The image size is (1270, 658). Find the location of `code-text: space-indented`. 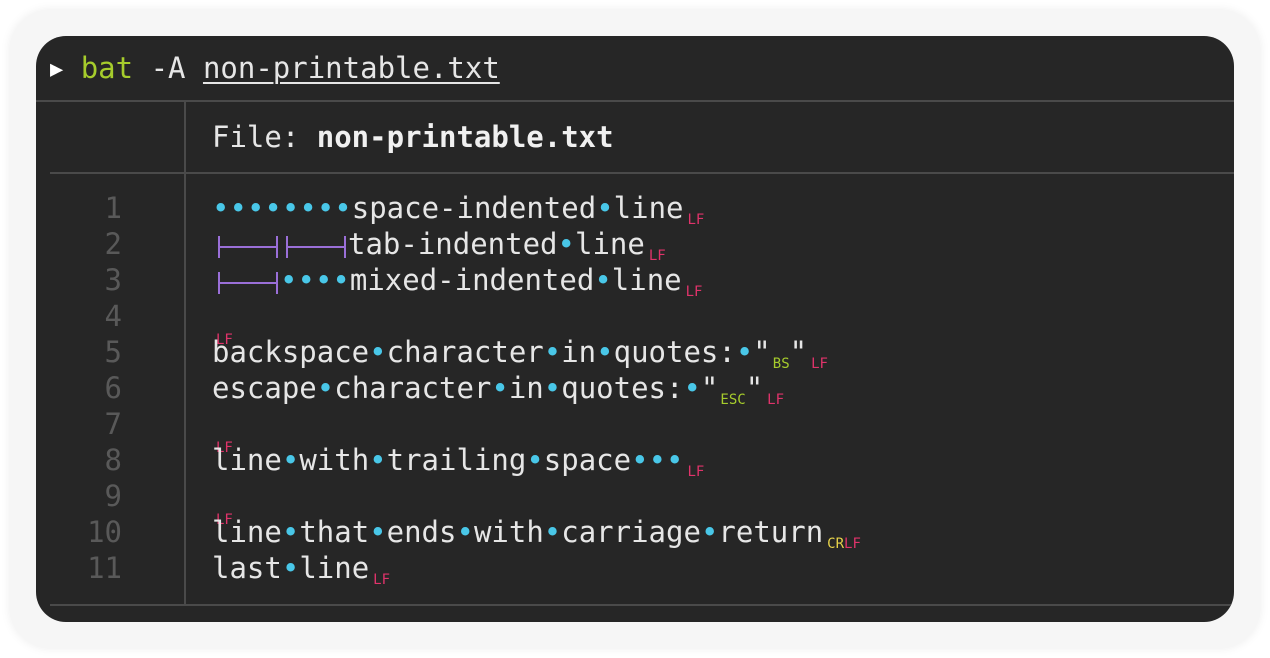

code-text: space-indented is located at coordinates (474, 208).